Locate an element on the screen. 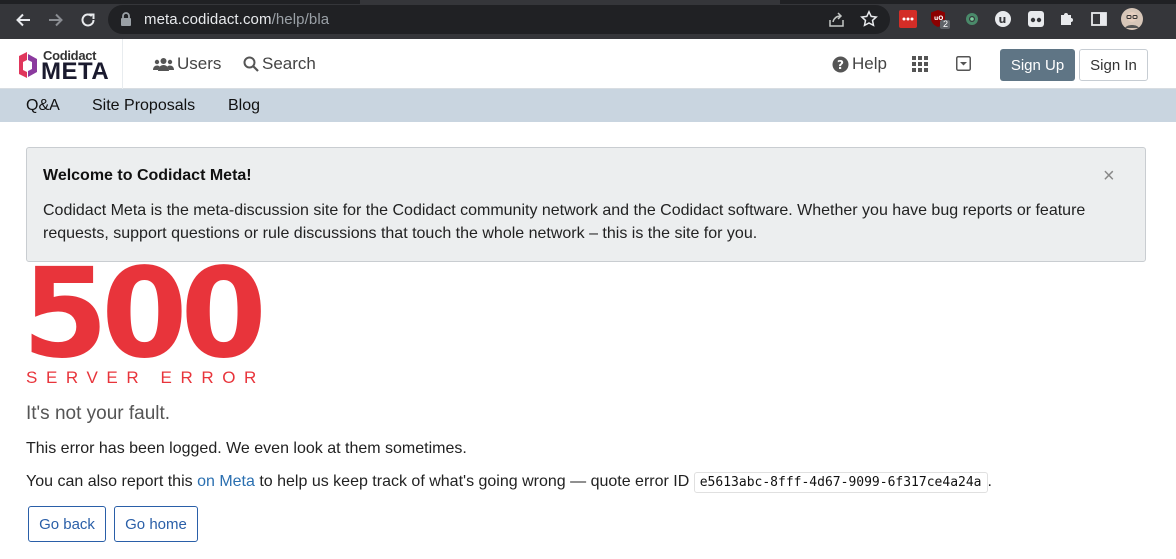 Image resolution: width=1176 pixels, height=559 pixels. profile-avatar is located at coordinates (1132, 19).